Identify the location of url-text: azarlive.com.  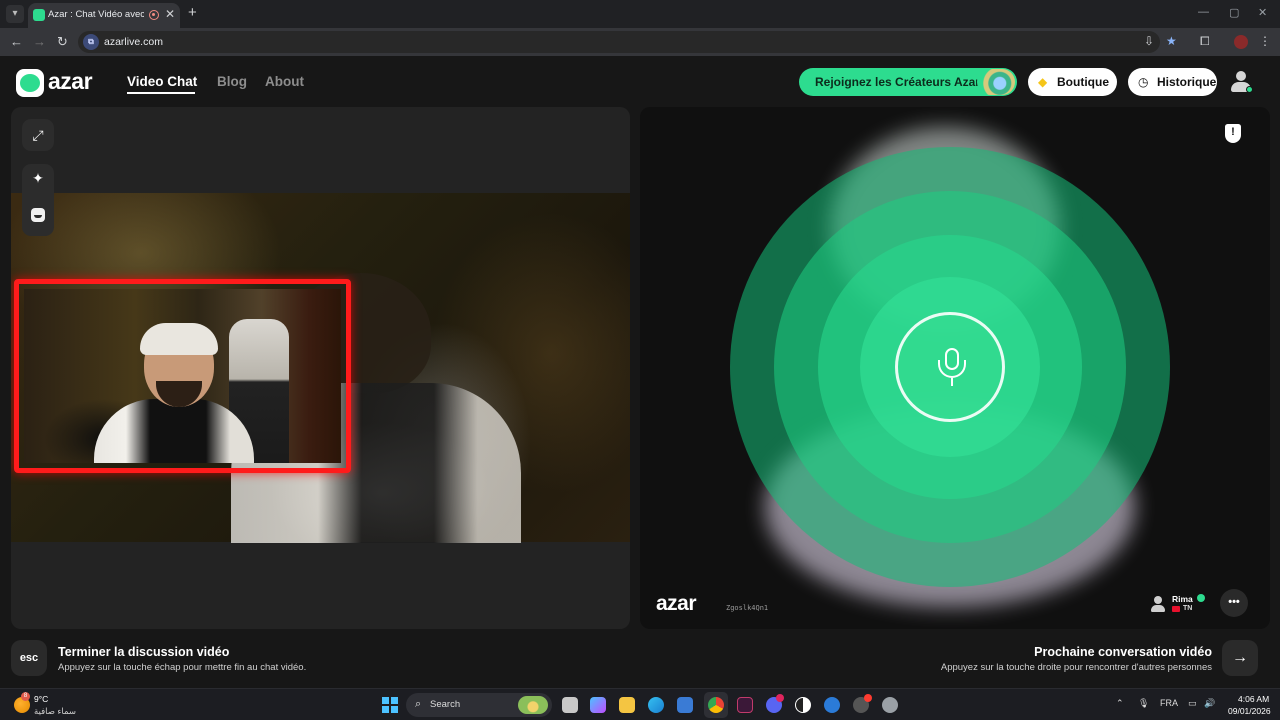
(133, 42).